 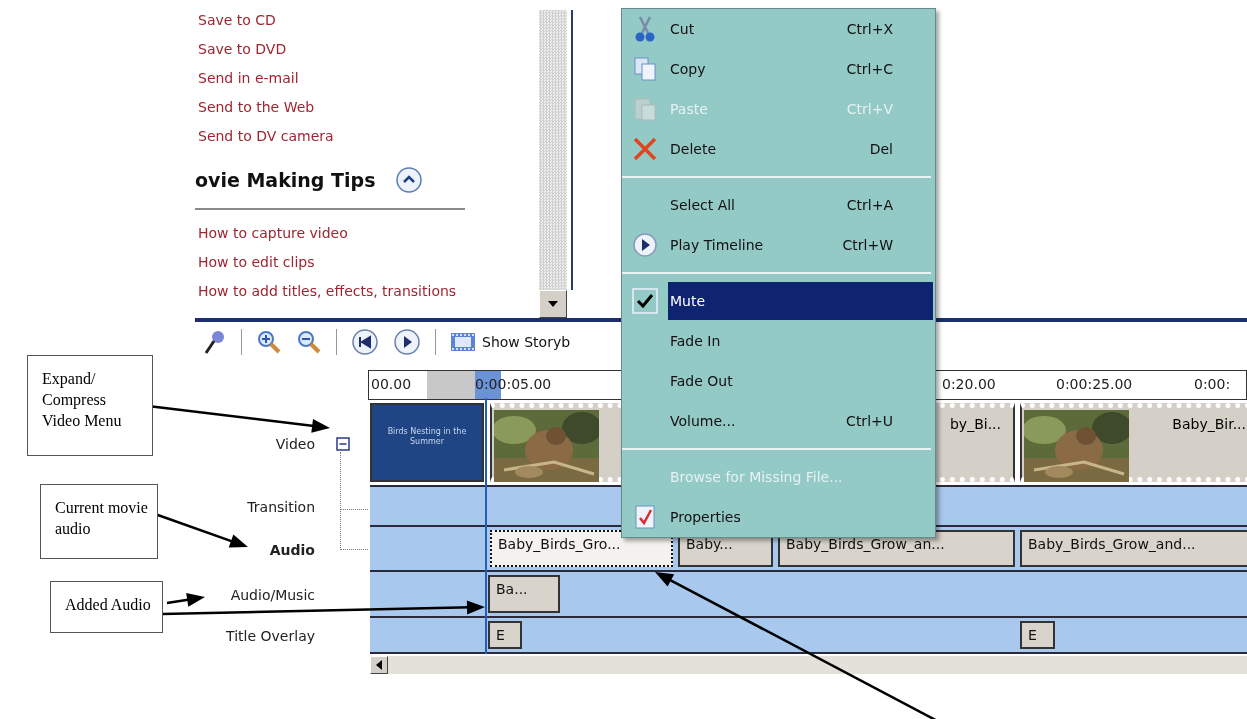 What do you see at coordinates (1094, 384) in the screenshot?
I see `time-label: 0:00:25.00` at bounding box center [1094, 384].